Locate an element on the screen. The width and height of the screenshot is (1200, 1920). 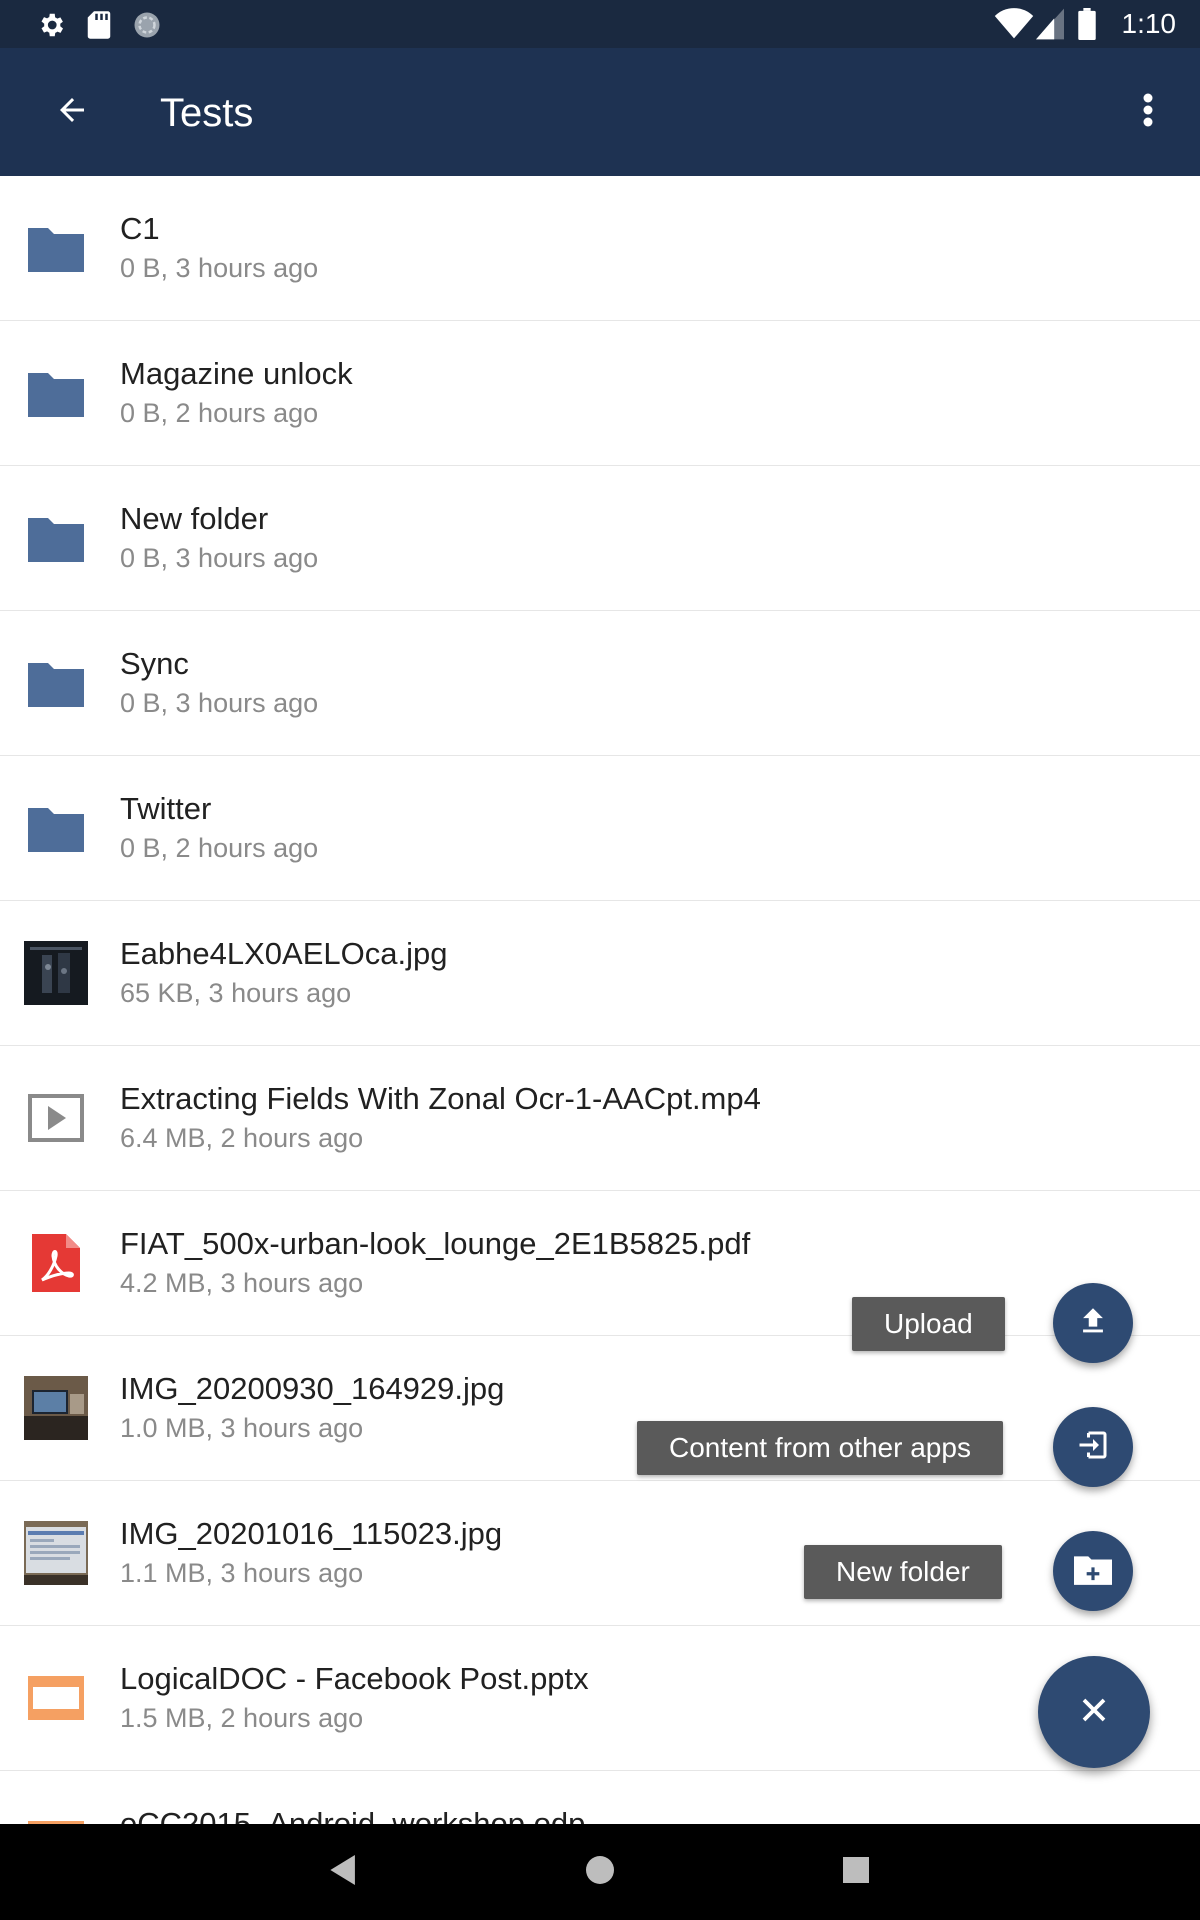
file-name: Sync is located at coordinates (154, 663).